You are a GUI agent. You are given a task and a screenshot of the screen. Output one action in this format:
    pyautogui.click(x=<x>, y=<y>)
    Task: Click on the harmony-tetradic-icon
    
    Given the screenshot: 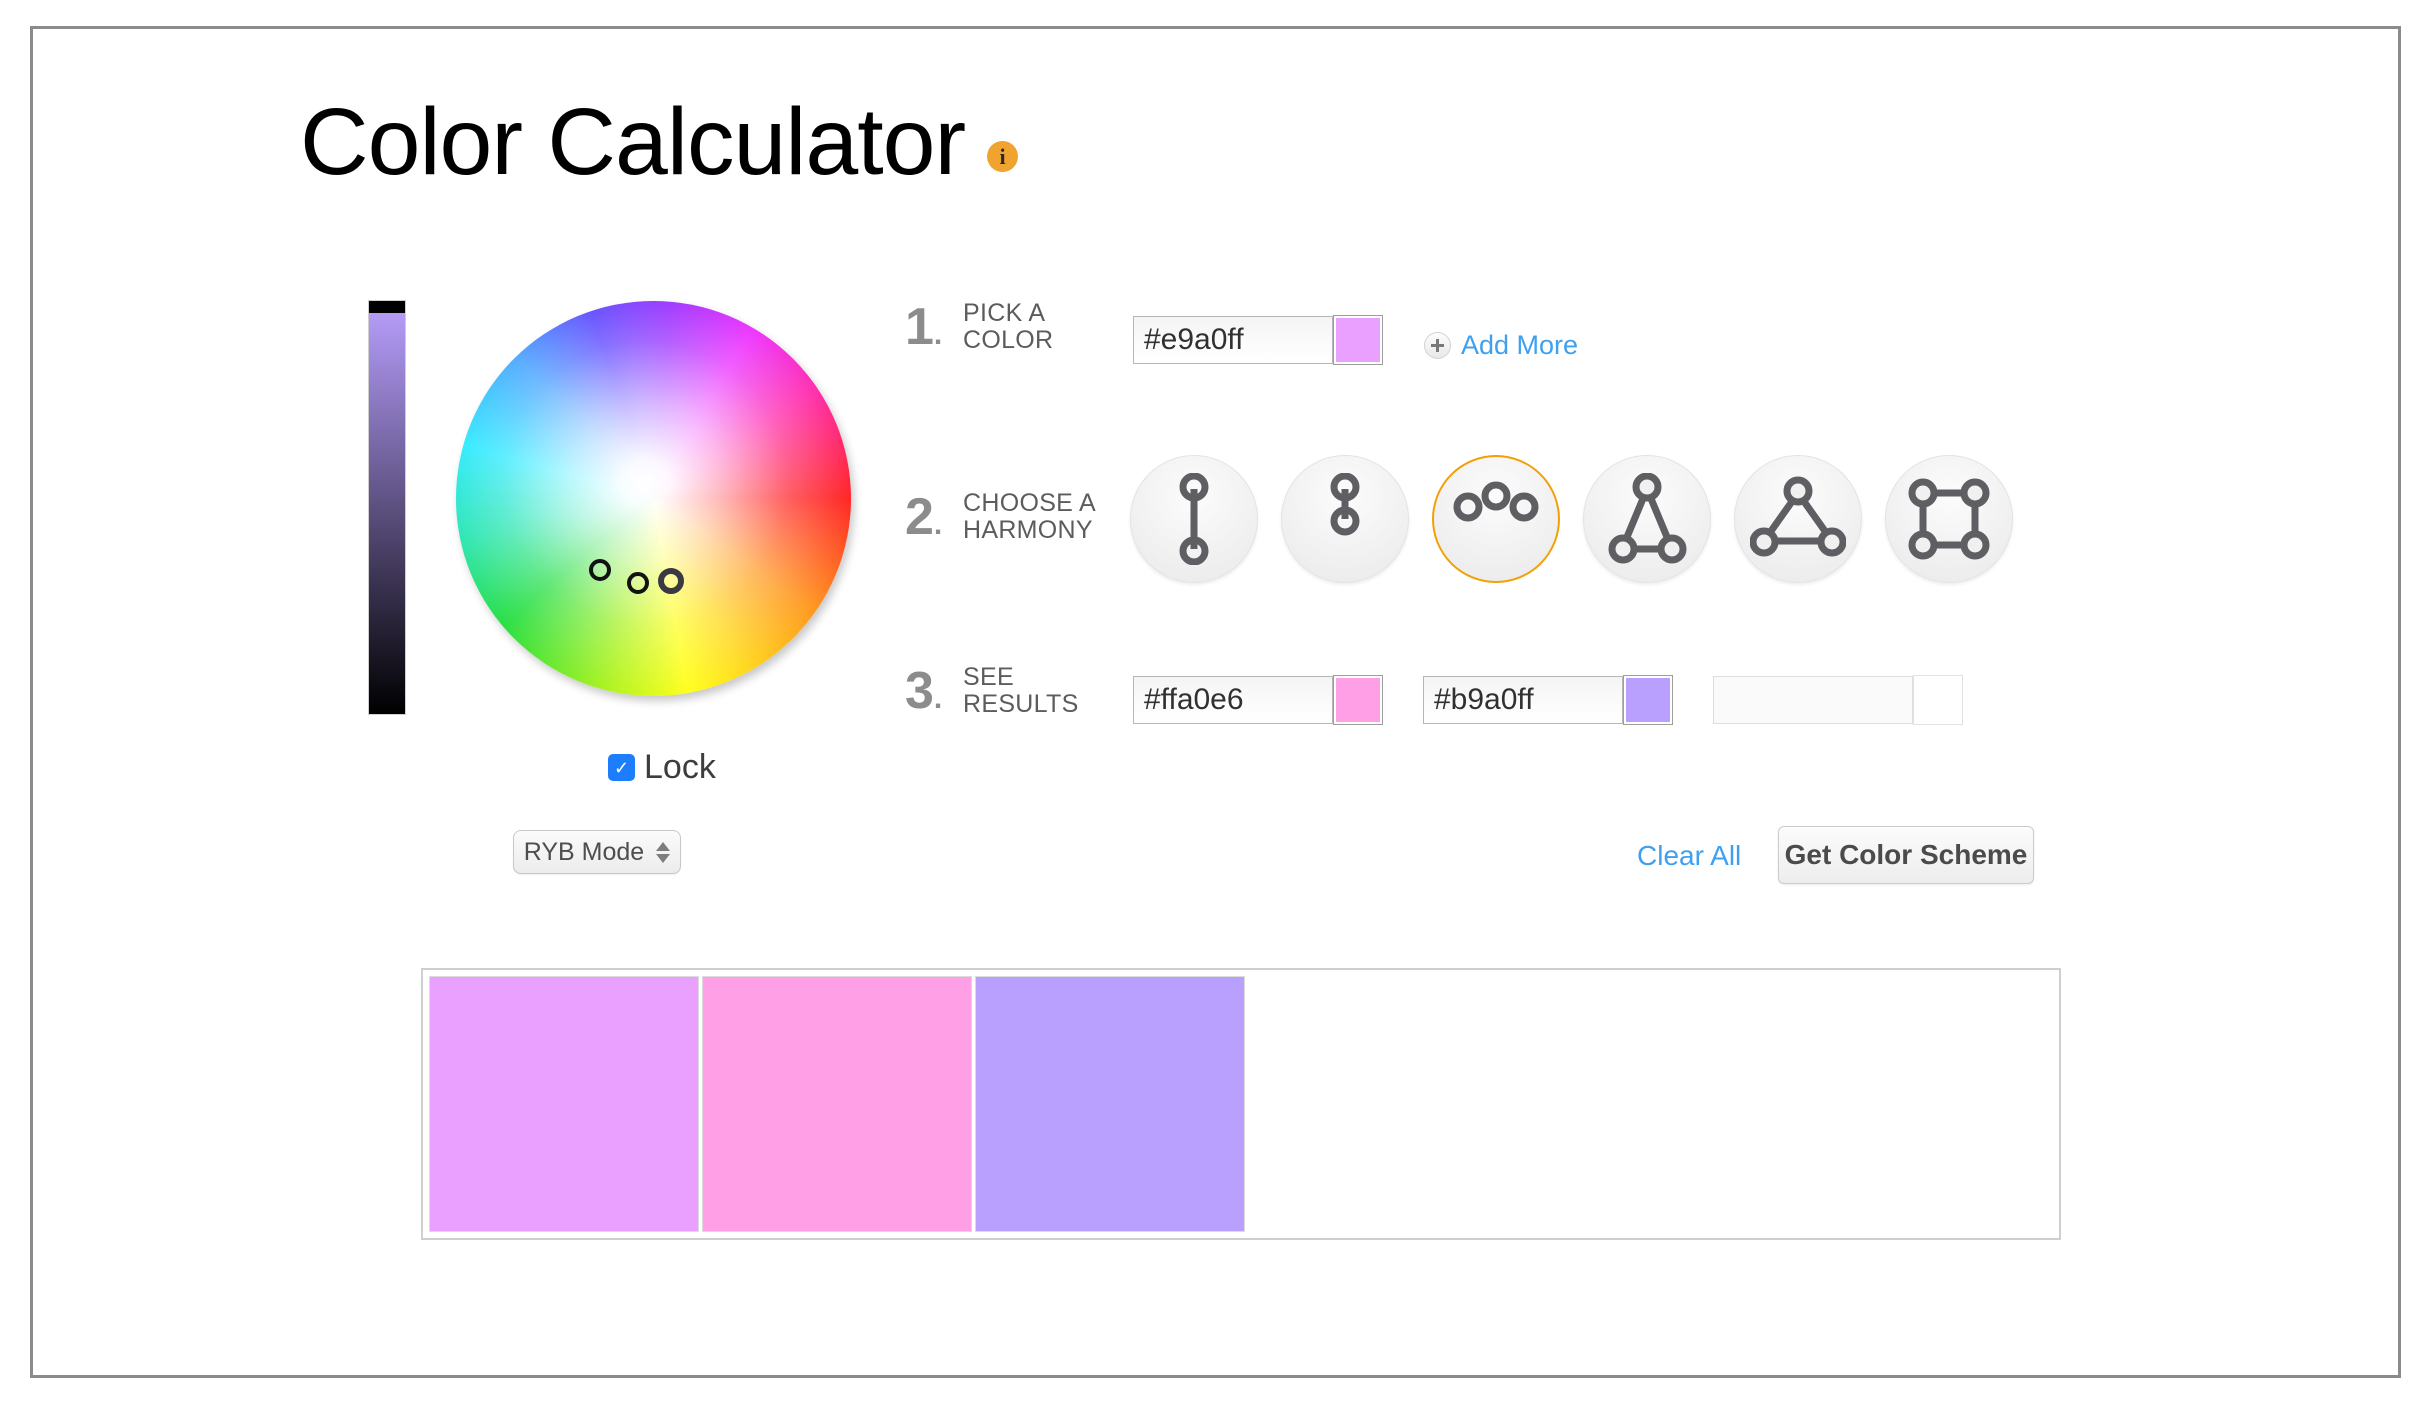 What is the action you would take?
    pyautogui.click(x=1949, y=519)
    